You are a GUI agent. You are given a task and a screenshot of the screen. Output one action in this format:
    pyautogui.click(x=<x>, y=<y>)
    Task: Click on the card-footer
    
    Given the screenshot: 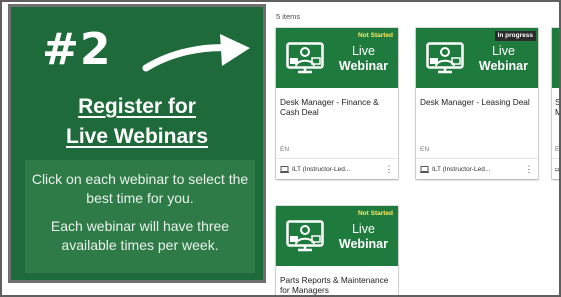 What is the action you would take?
    pyautogui.click(x=555, y=168)
    